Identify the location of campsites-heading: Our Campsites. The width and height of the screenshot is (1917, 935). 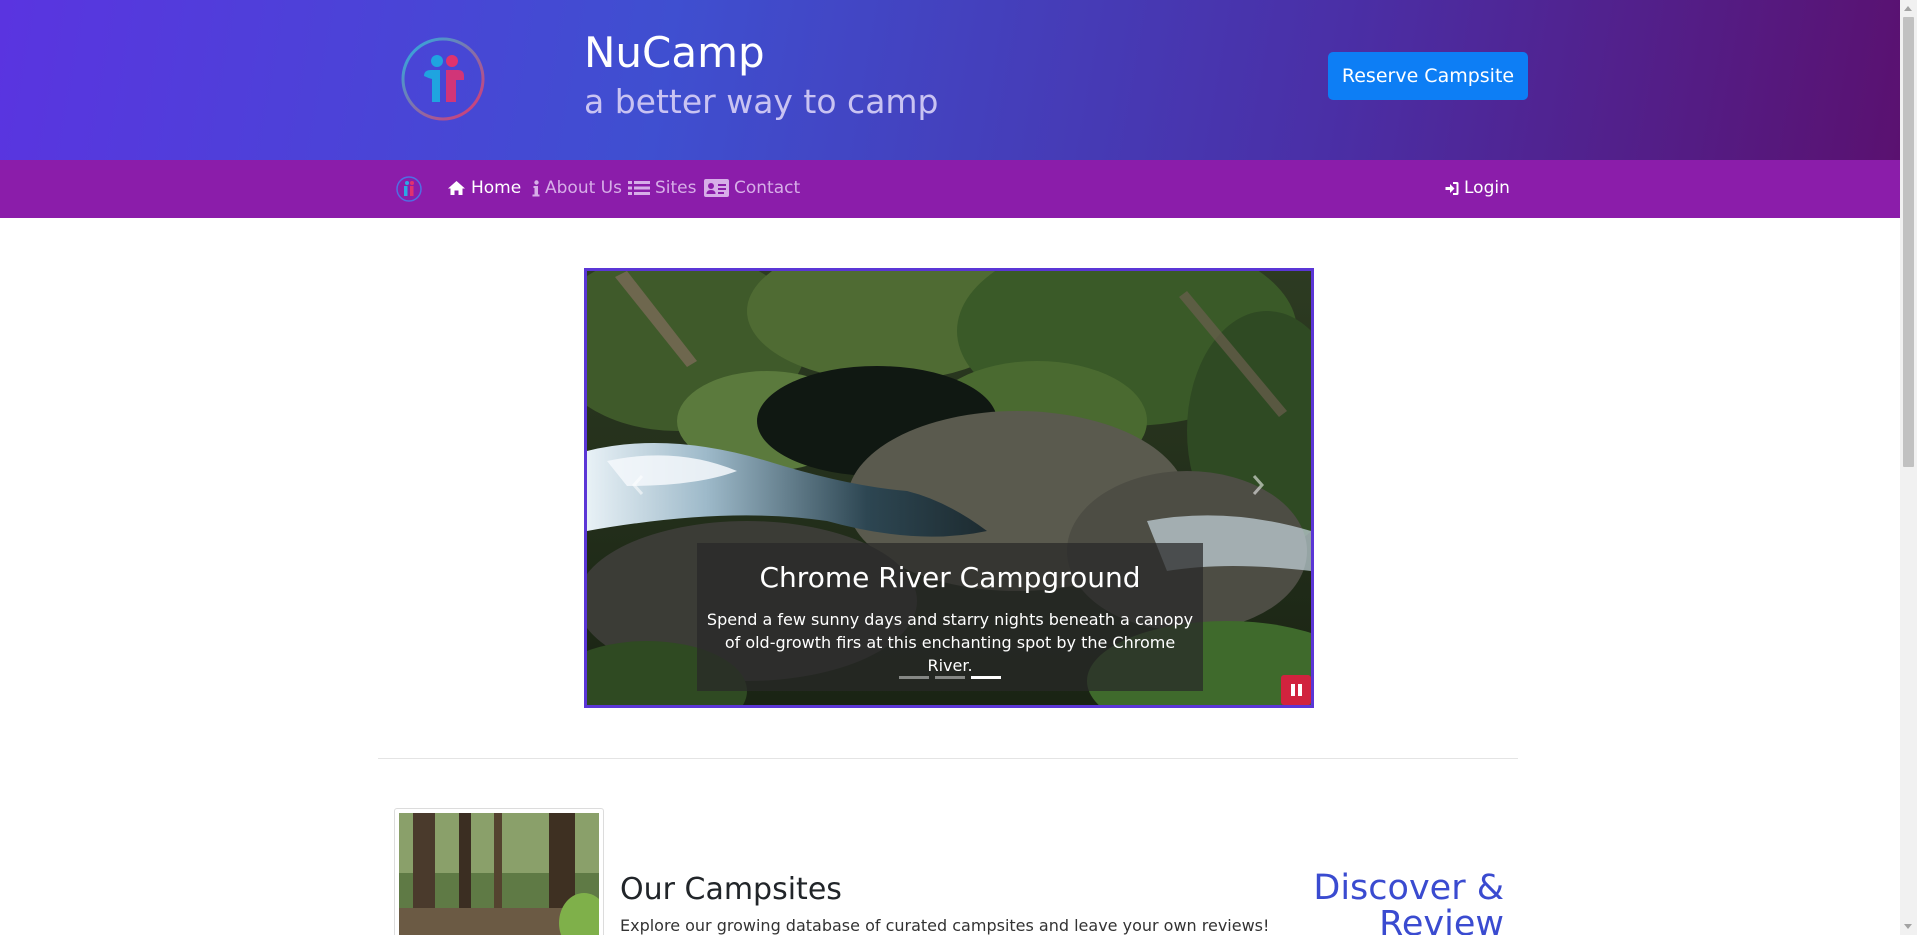
(731, 889).